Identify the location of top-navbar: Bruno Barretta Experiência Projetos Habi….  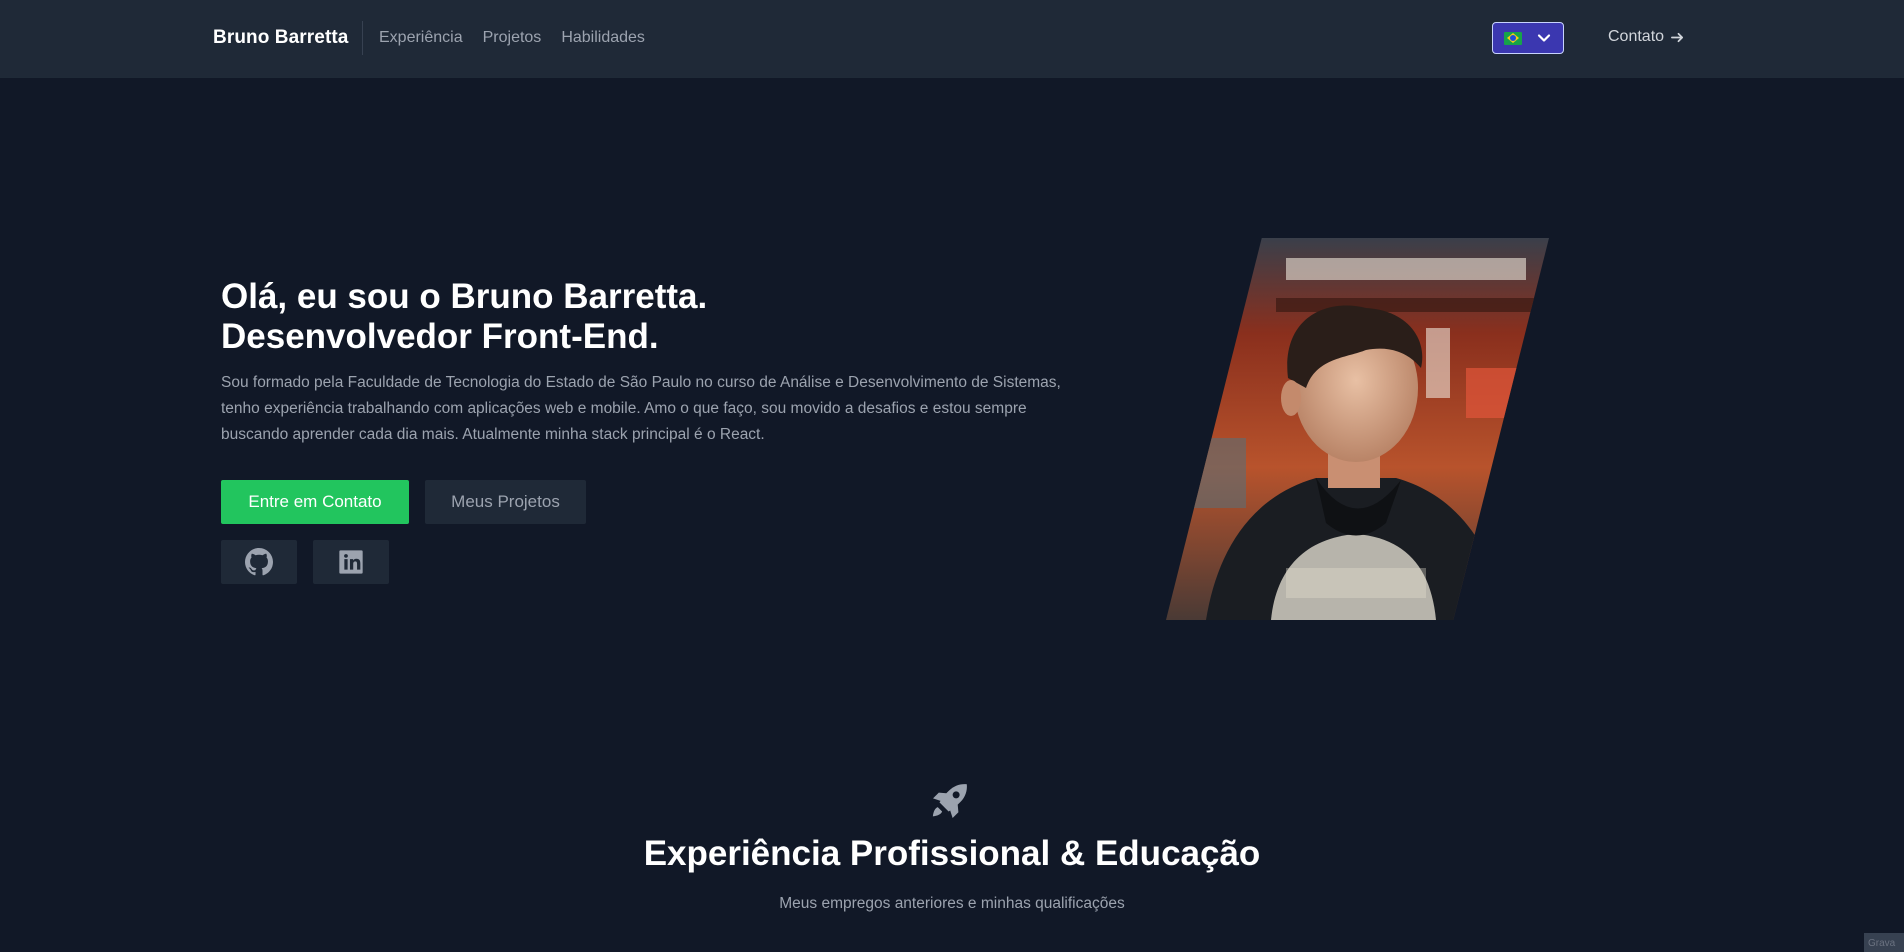
(952, 39).